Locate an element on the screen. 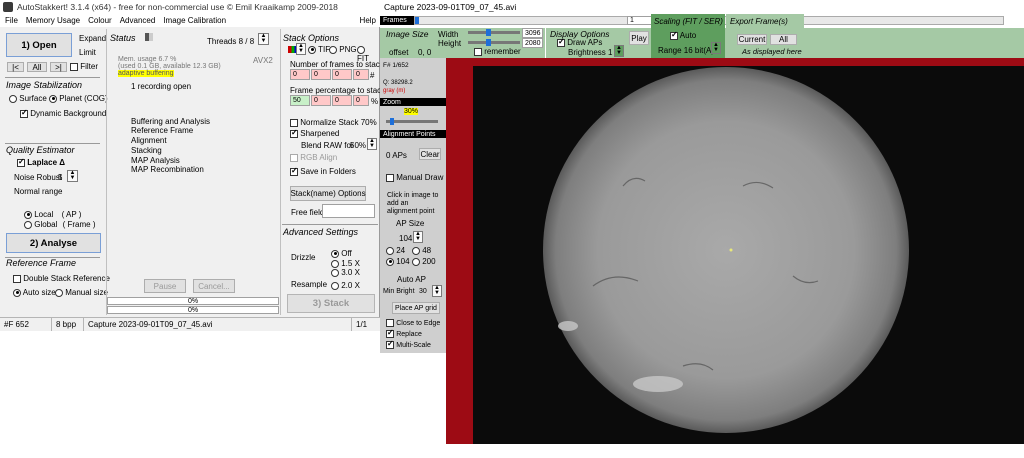  limit-label: Limit is located at coordinates (87, 52).